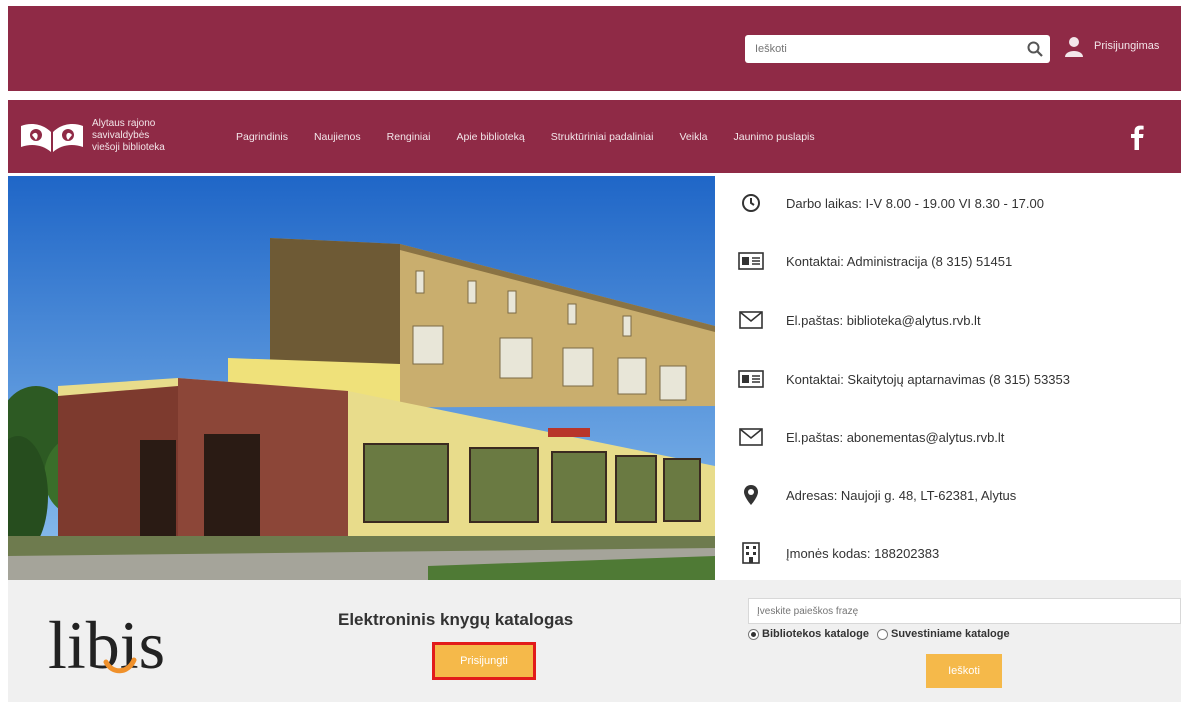  Describe the element at coordinates (815, 634) in the screenshot. I see `radio-library-label: Bibliotekos kataloge` at that location.